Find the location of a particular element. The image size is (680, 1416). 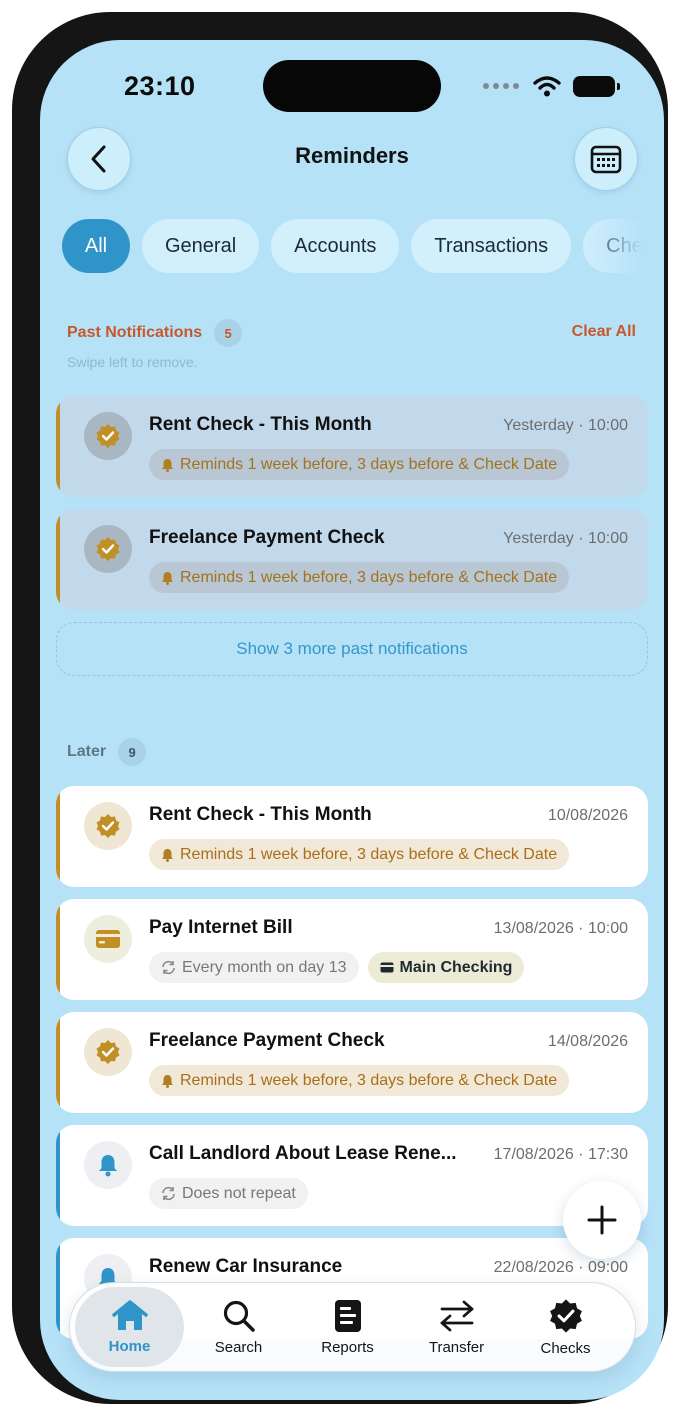

show-more-past-button: Show 3 more past notifications is located at coordinates (352, 649).